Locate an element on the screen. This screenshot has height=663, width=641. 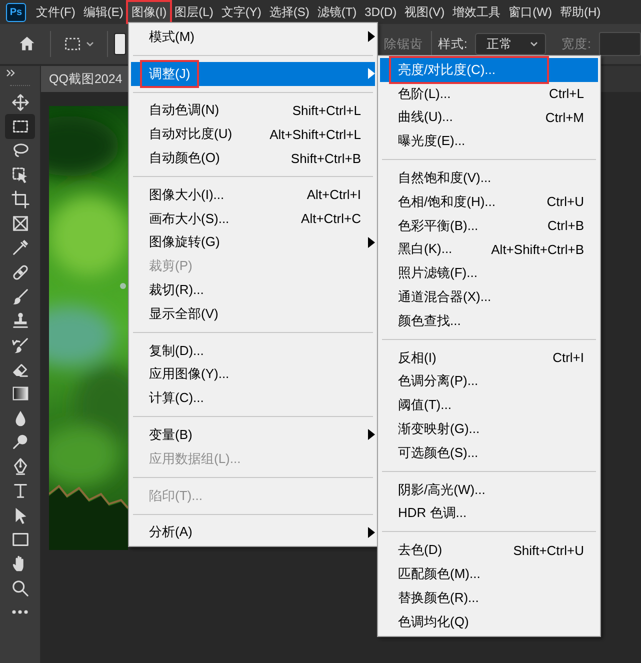
menu-item: 色调均化(Q) is located at coordinates (489, 622).